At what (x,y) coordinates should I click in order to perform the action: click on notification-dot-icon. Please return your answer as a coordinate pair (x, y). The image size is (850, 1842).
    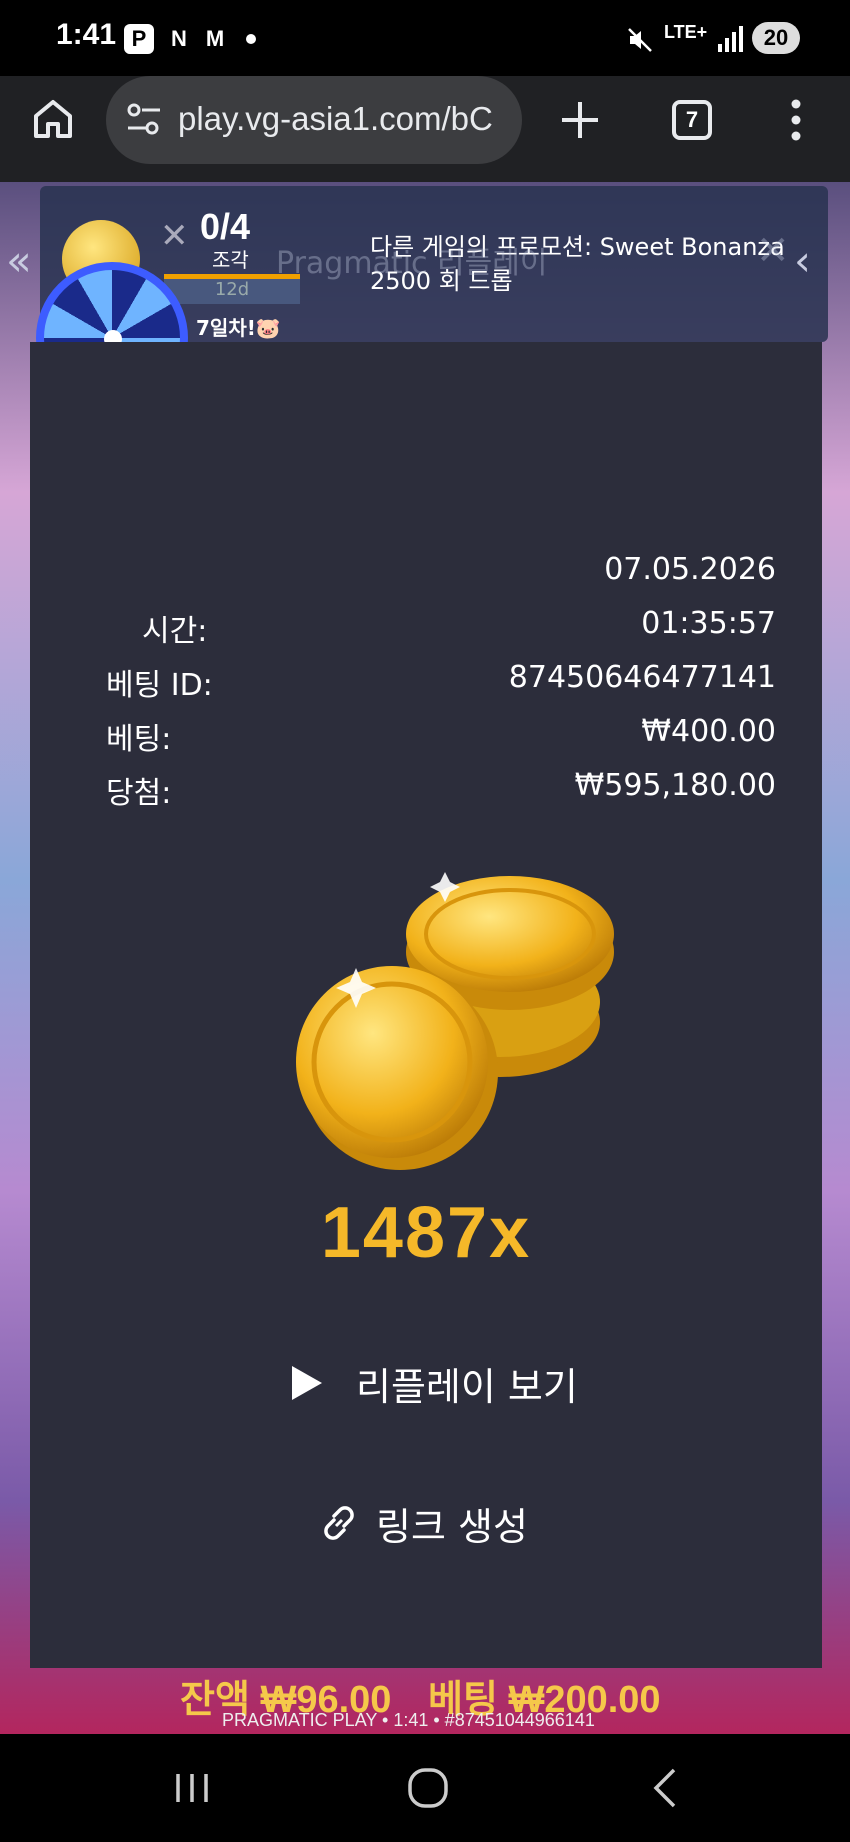
    Looking at the image, I should click on (251, 39).